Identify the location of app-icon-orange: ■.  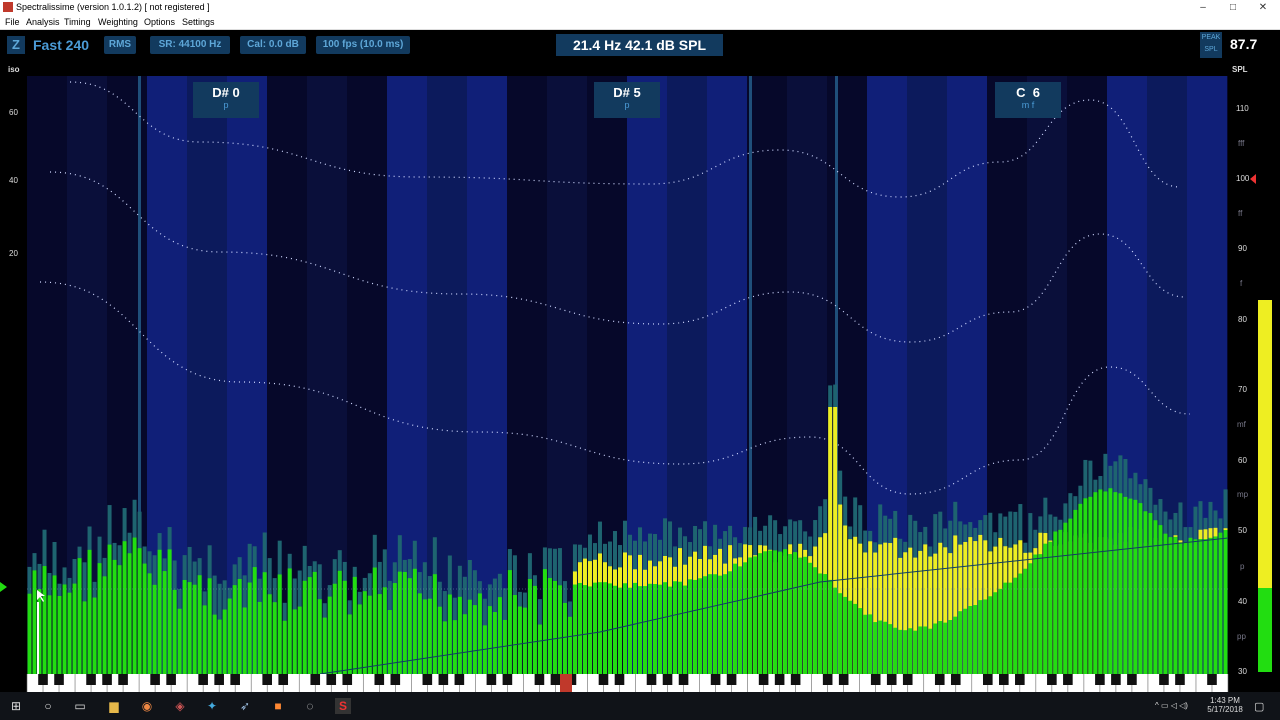
(278, 706).